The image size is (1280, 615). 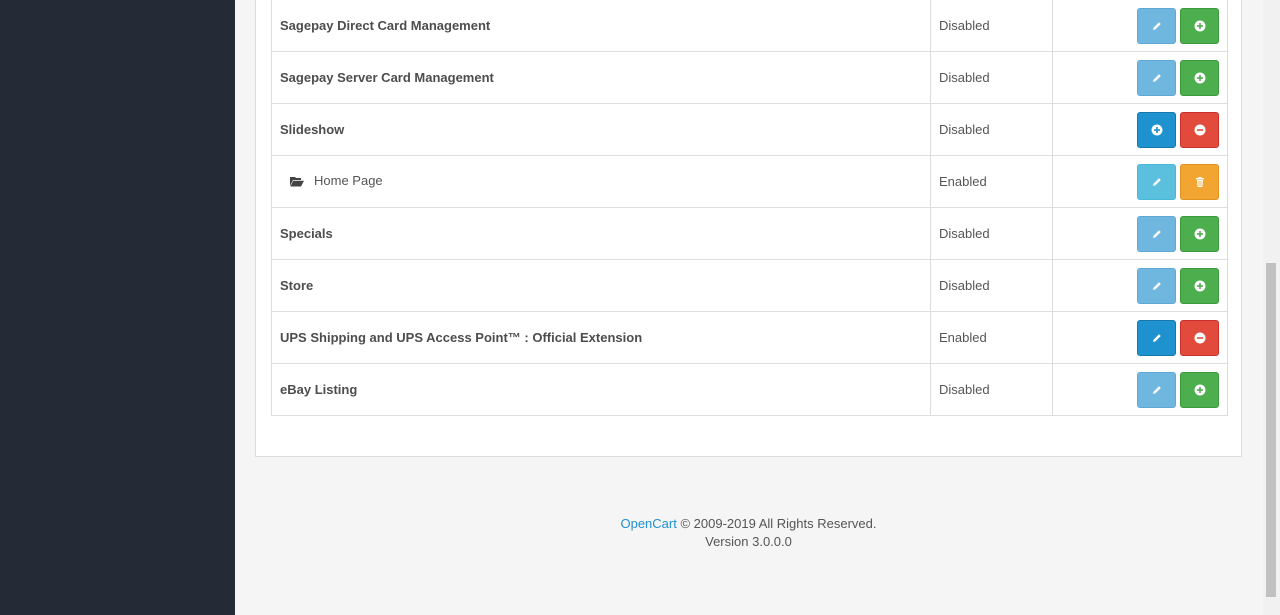 What do you see at coordinates (601, 181) in the screenshot?
I see `extension-name-cell: Home Page` at bounding box center [601, 181].